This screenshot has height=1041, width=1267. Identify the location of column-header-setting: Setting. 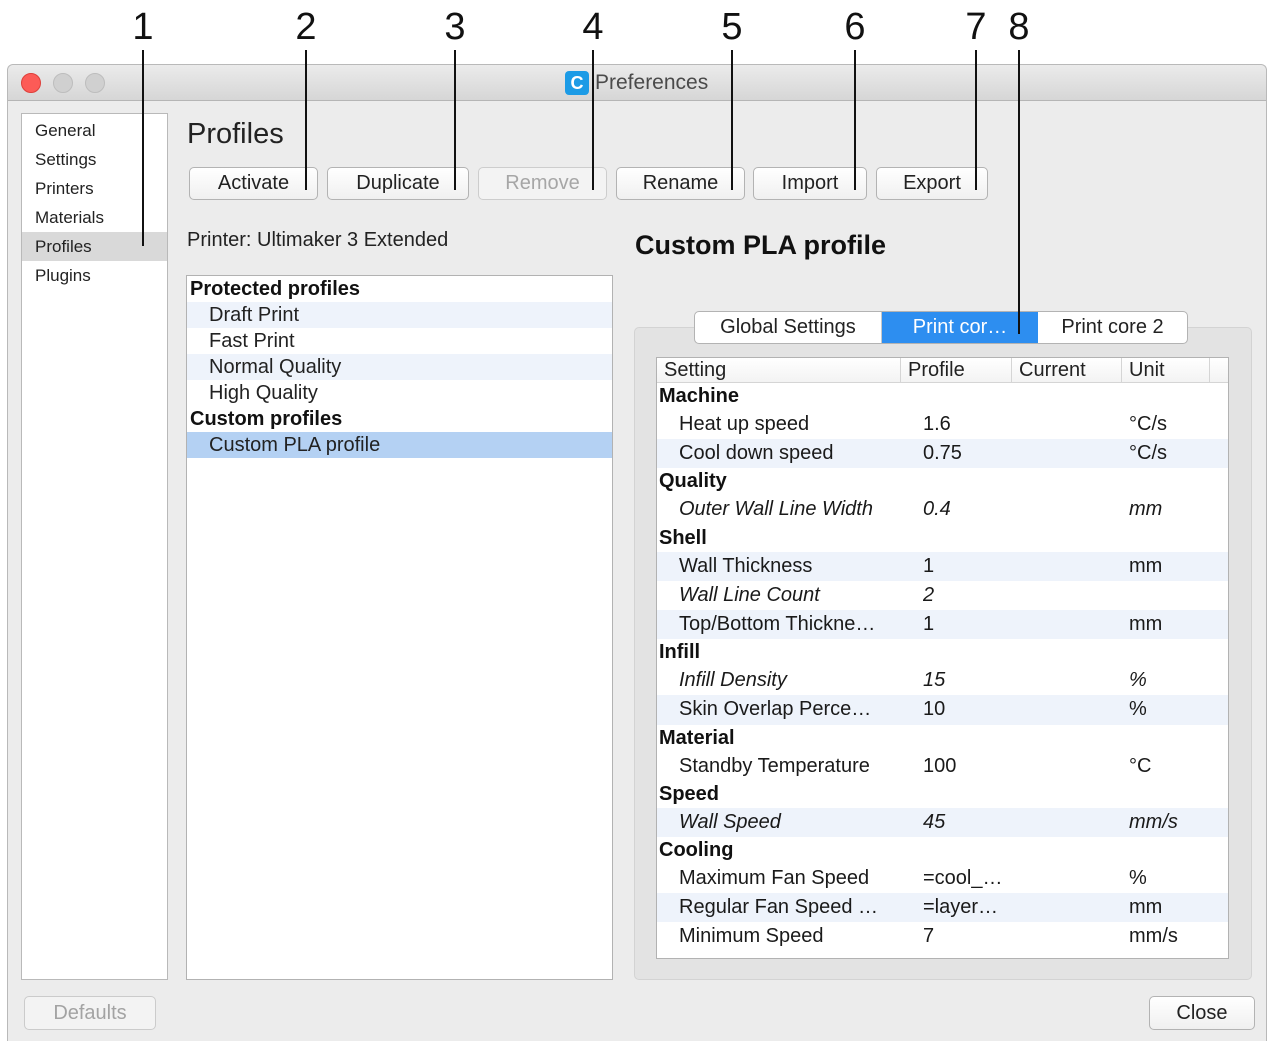
(779, 370).